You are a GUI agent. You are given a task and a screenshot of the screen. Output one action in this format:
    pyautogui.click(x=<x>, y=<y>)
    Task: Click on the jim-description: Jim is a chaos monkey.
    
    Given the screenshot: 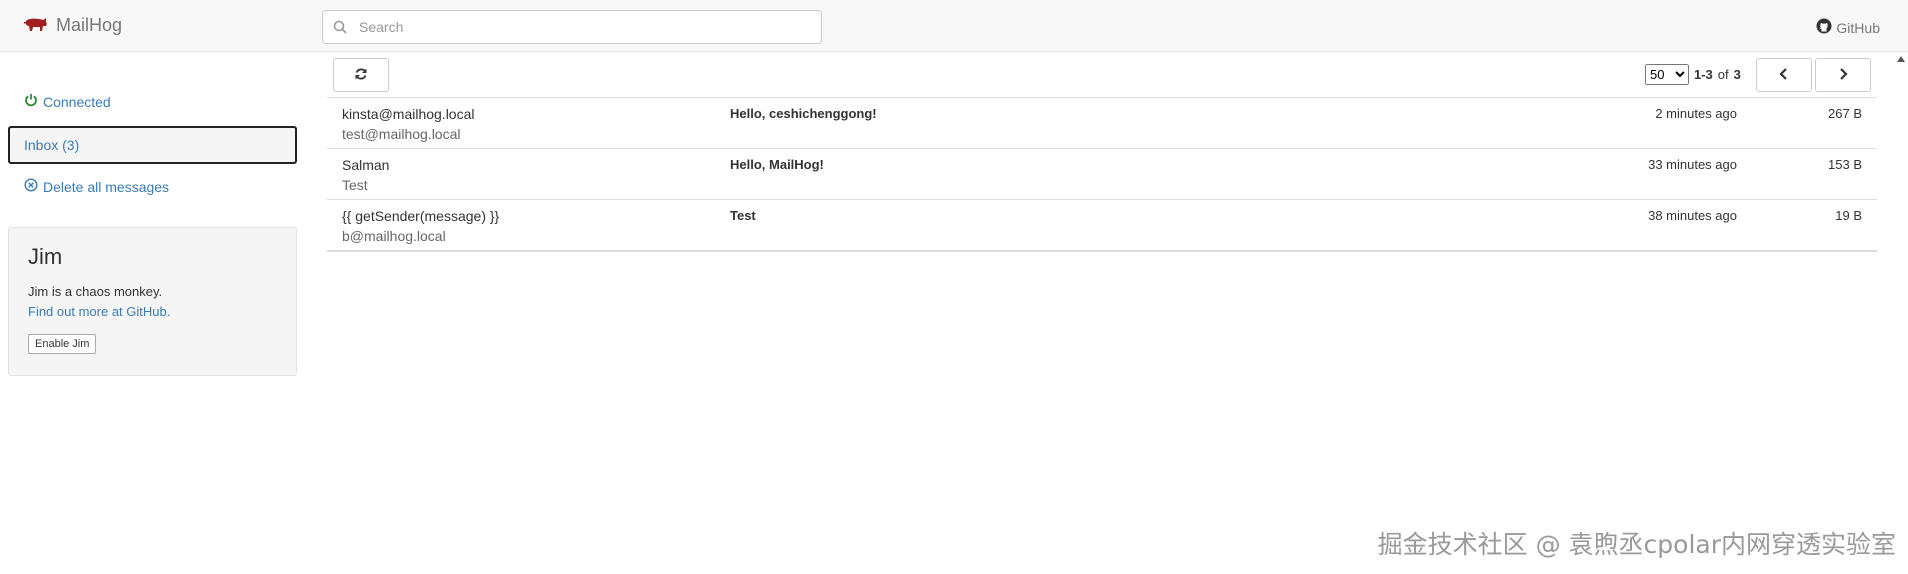 What is the action you would take?
    pyautogui.click(x=95, y=291)
    